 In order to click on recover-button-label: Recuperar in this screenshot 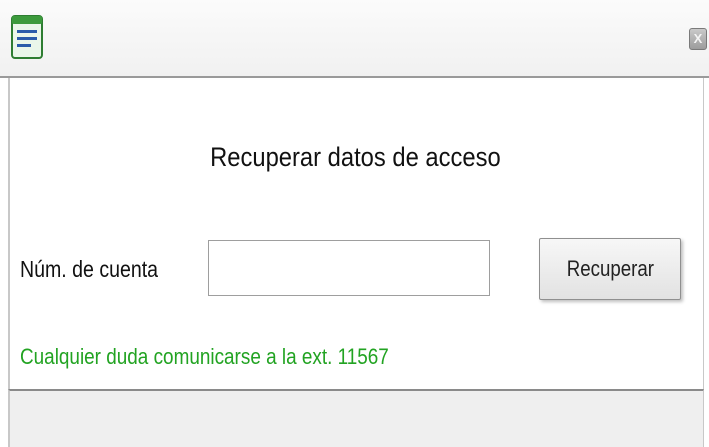, I will do `click(610, 268)`.